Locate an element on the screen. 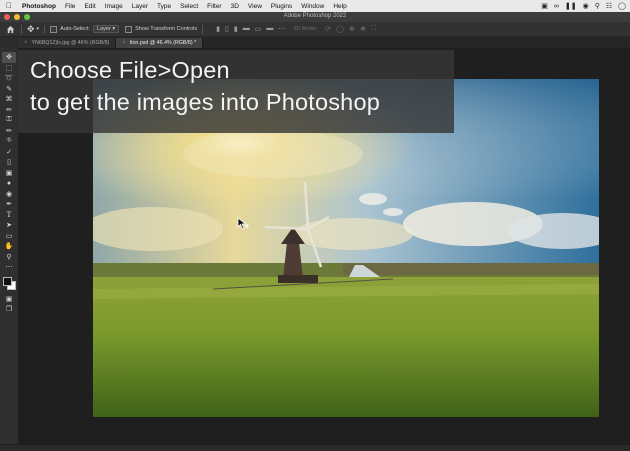 The height and width of the screenshot is (451, 630). align-bottom-icon: ▬ is located at coordinates (269, 29).